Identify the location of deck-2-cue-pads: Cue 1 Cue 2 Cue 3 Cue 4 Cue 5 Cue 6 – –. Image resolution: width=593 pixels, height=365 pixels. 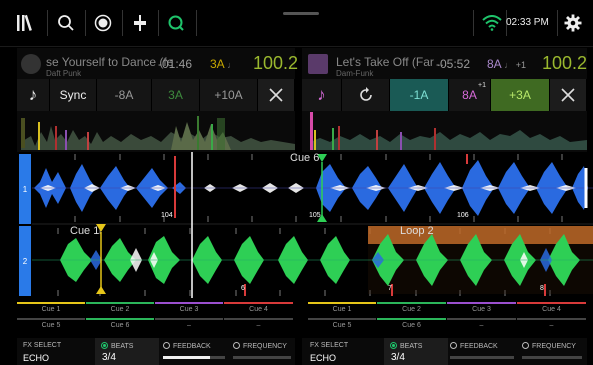
(447, 319).